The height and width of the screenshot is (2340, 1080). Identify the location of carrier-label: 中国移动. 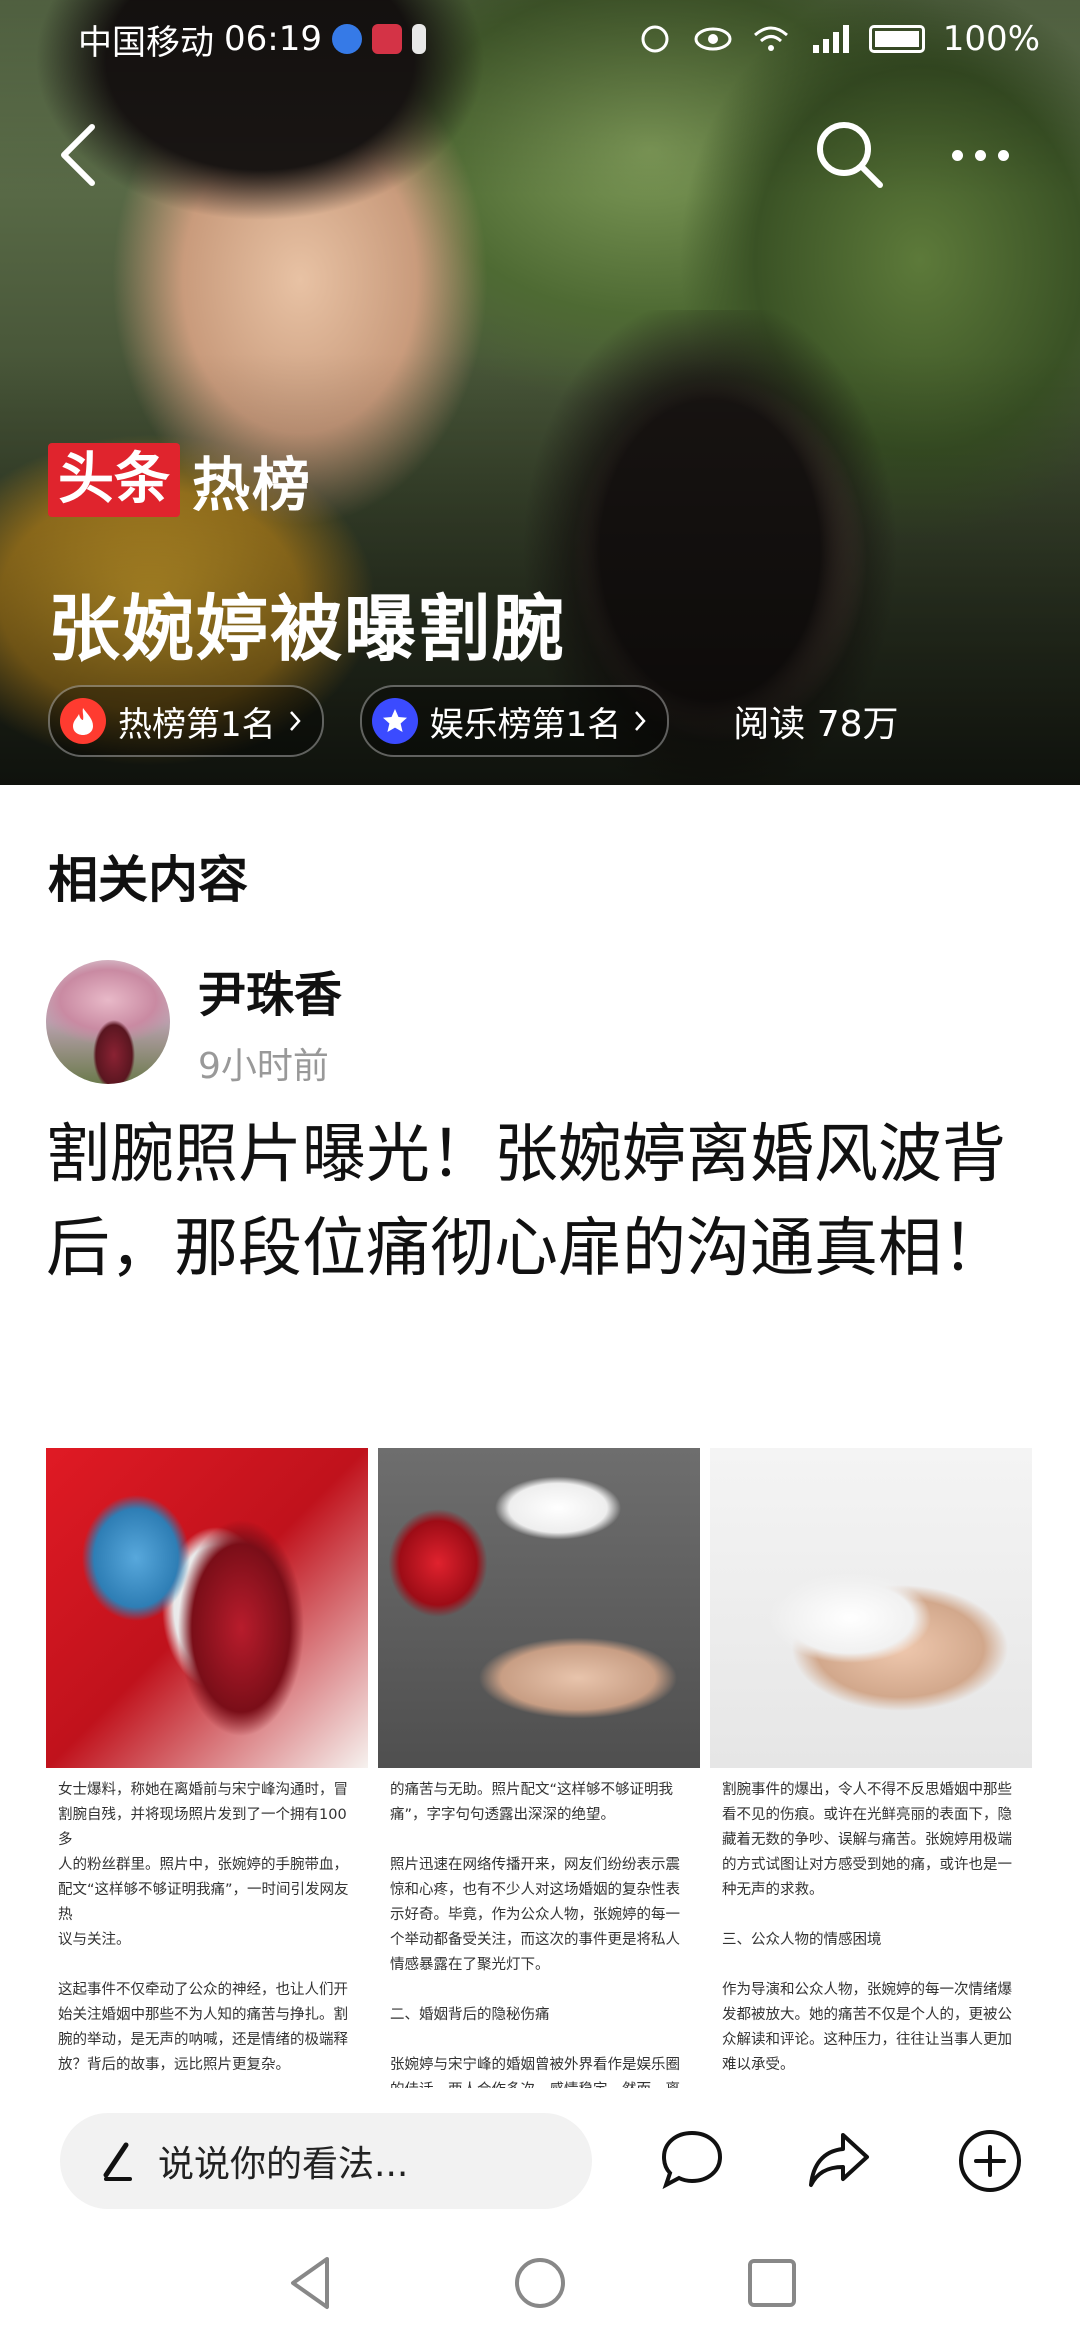
(146, 42).